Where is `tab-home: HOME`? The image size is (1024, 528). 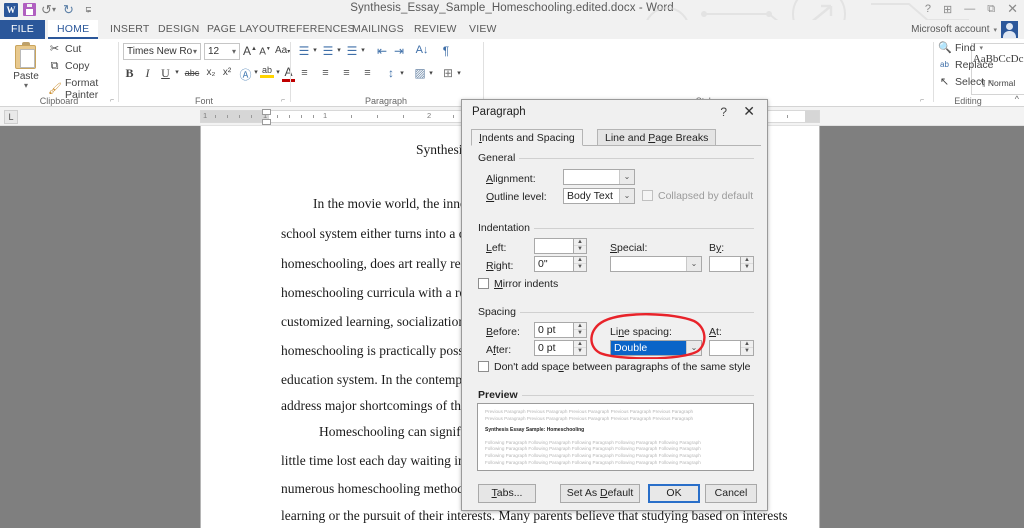
tab-home: HOME is located at coordinates (73, 29).